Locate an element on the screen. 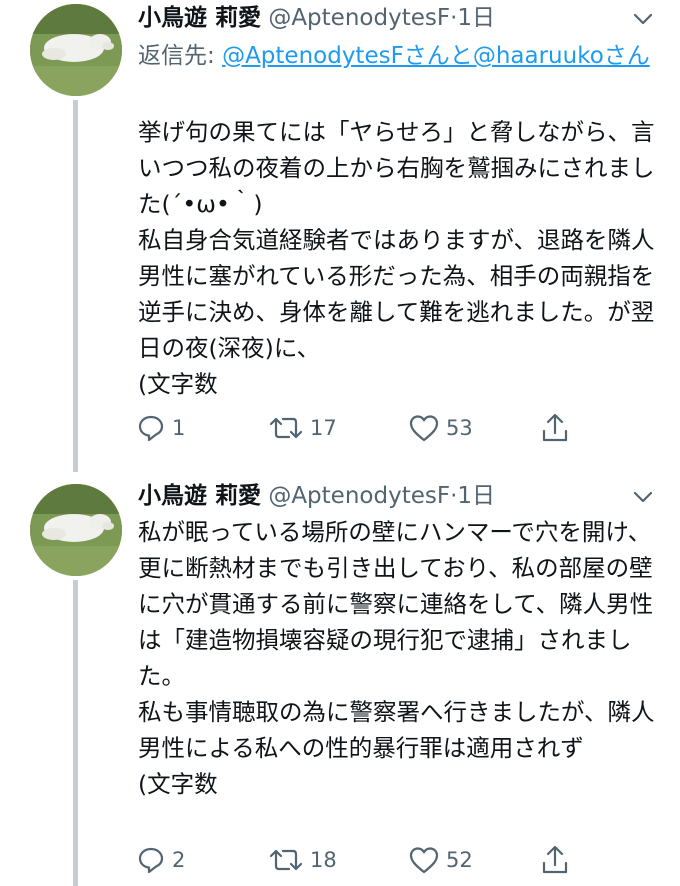 The image size is (680, 886). like-count: 52 is located at coordinates (459, 860).